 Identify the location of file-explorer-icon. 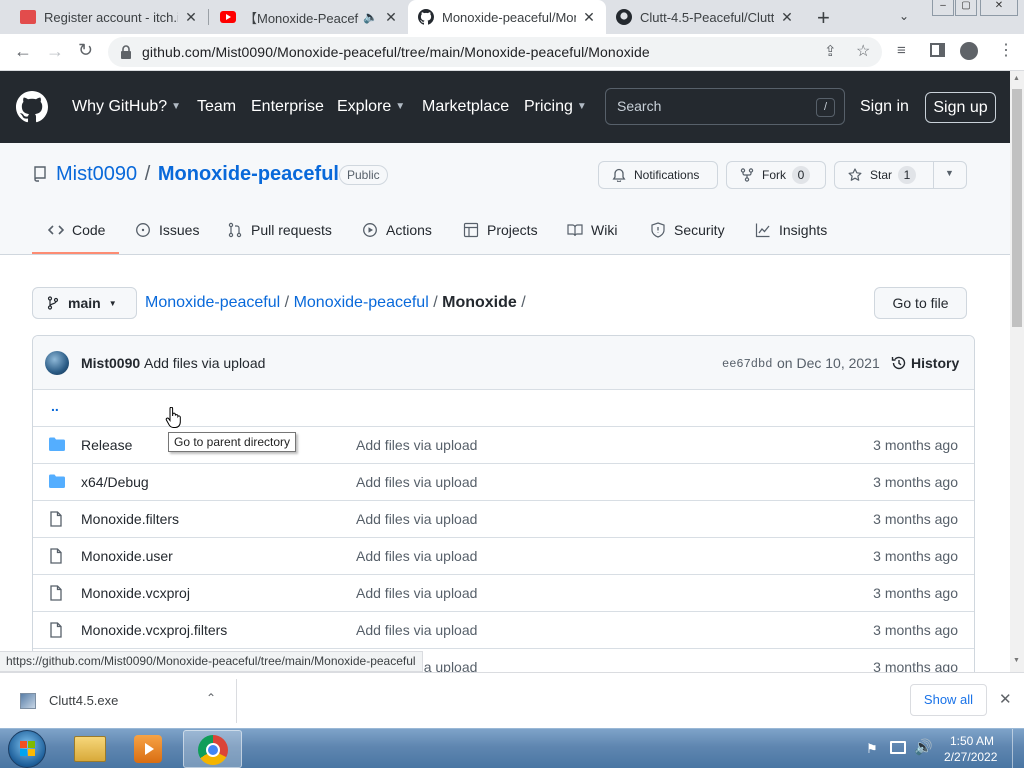
(90, 749).